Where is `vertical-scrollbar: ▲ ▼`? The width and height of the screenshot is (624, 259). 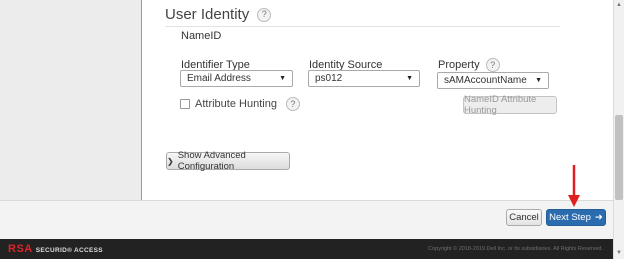 vertical-scrollbar: ▲ ▼ is located at coordinates (618, 129).